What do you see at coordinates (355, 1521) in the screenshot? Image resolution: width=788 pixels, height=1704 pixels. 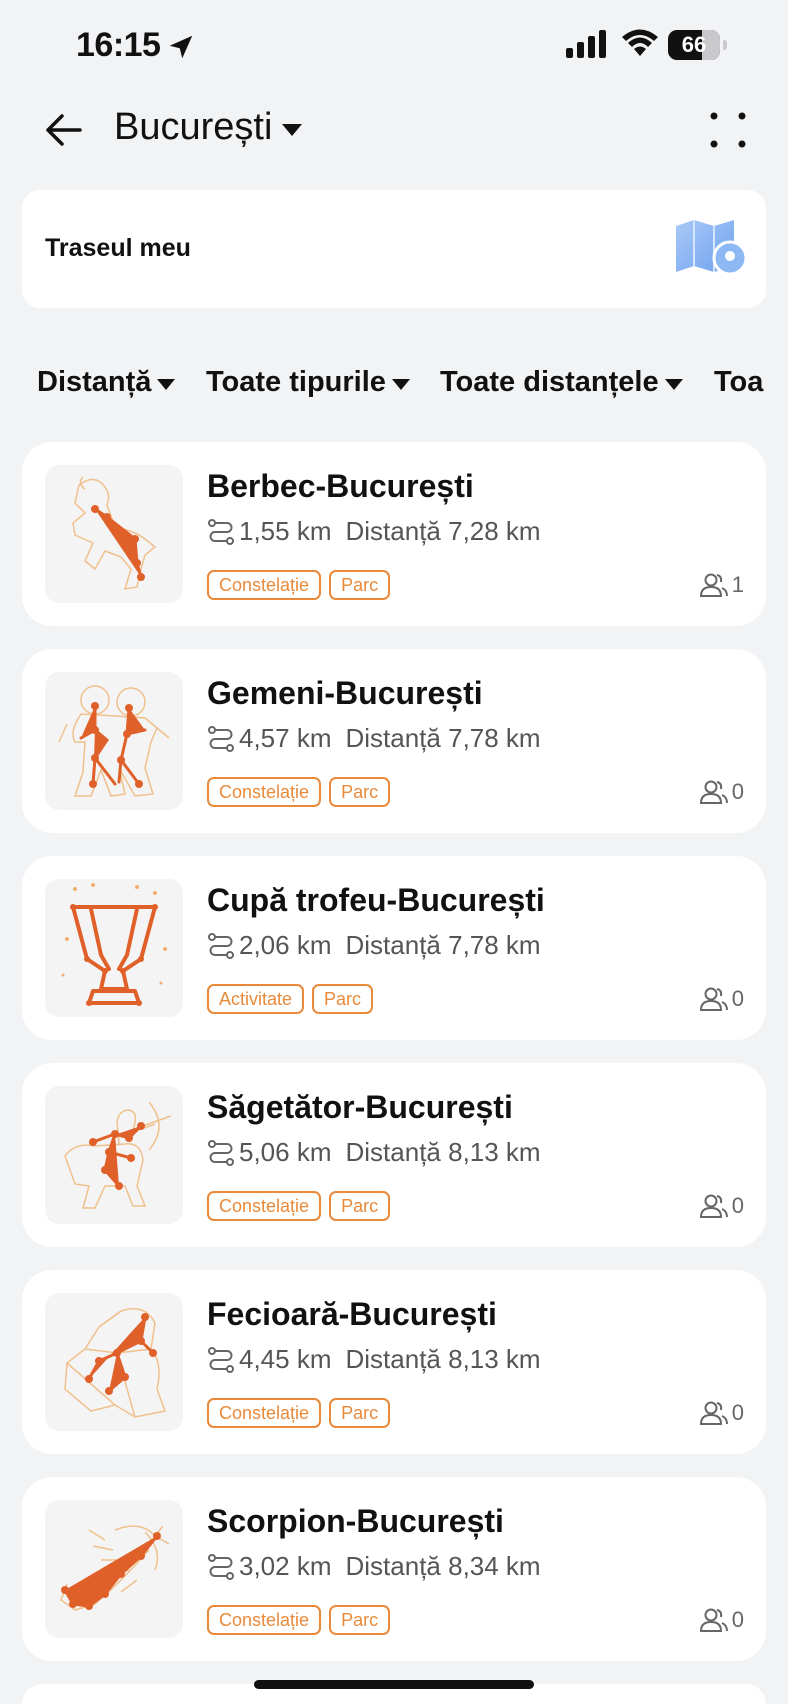 I see `route-title: Scorpion-București` at bounding box center [355, 1521].